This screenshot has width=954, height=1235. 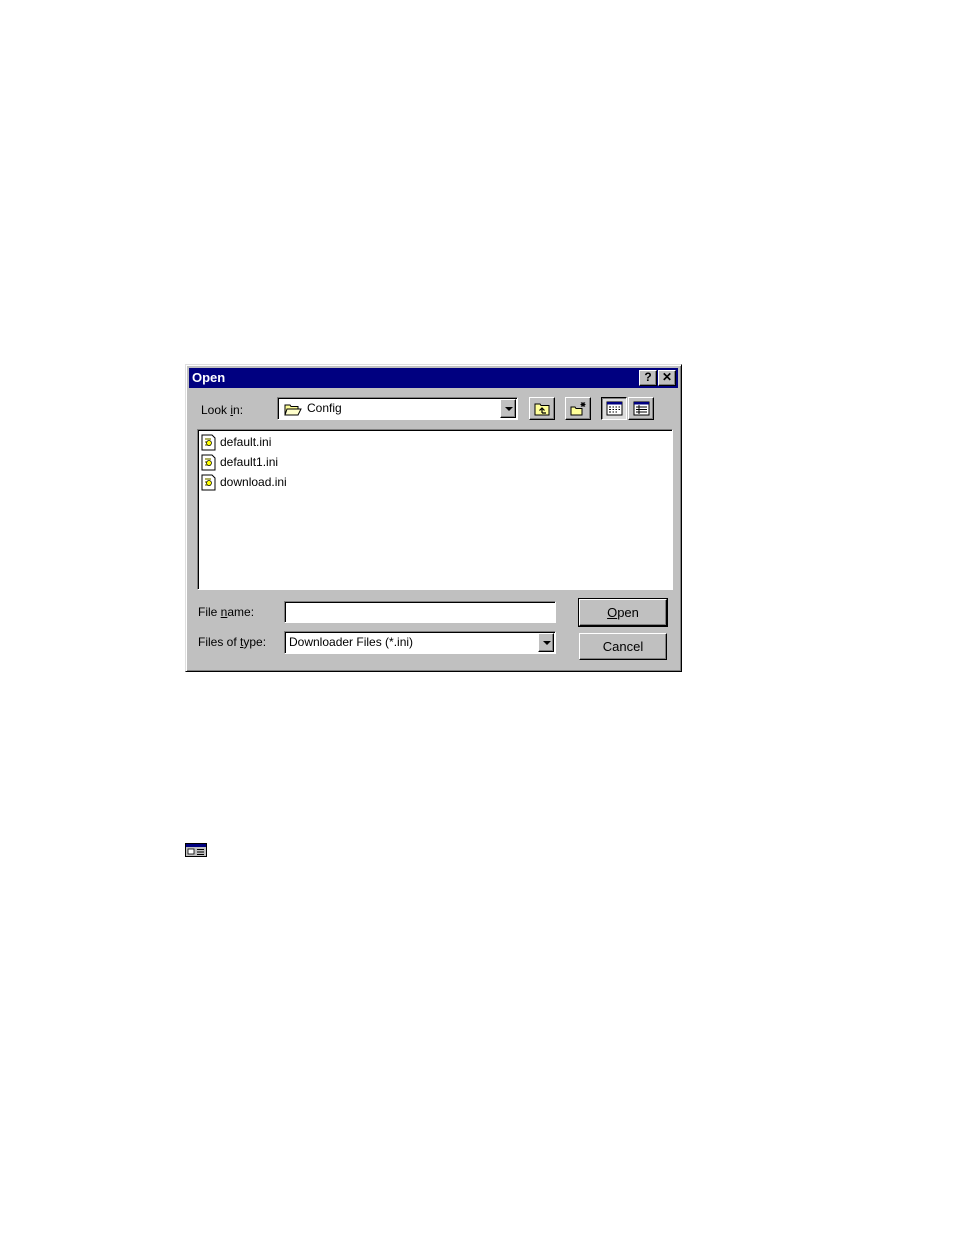 I want to click on look-in-dropdown-arrow, so click(x=508, y=408).